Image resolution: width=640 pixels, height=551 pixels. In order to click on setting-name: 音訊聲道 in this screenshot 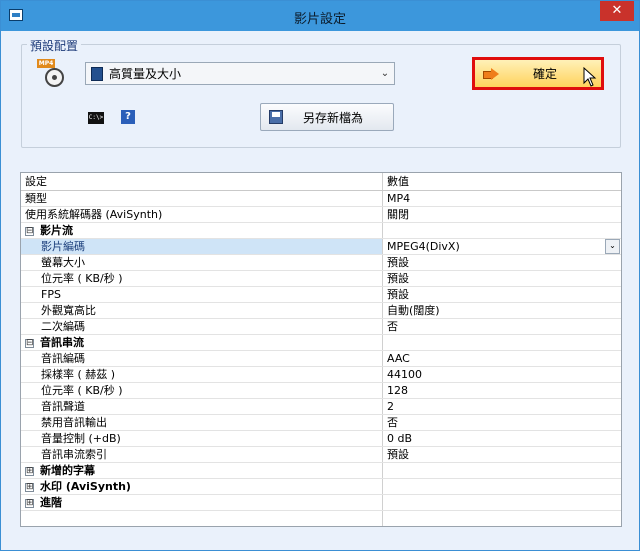, I will do `click(202, 406)`.